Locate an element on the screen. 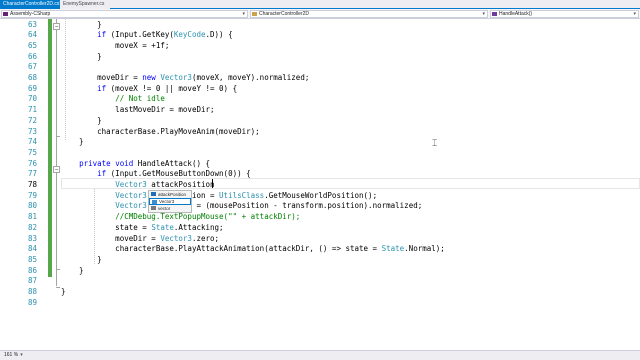 This screenshot has height=360, width=640. line-number: 78 is located at coordinates (32, 184).